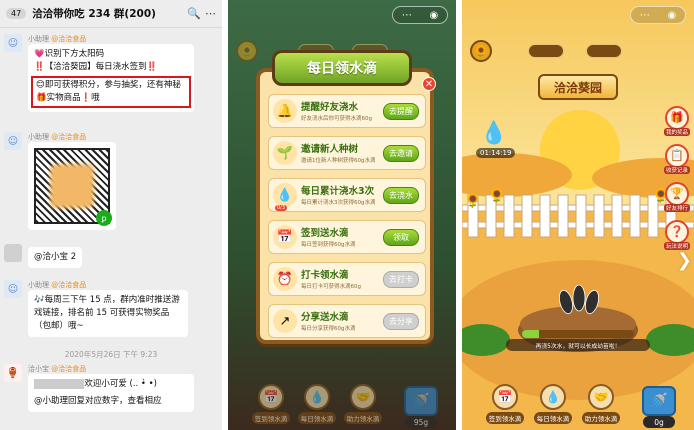 The height and width of the screenshot is (430, 694). I want to click on task-title: 分享送水滴, so click(325, 317).